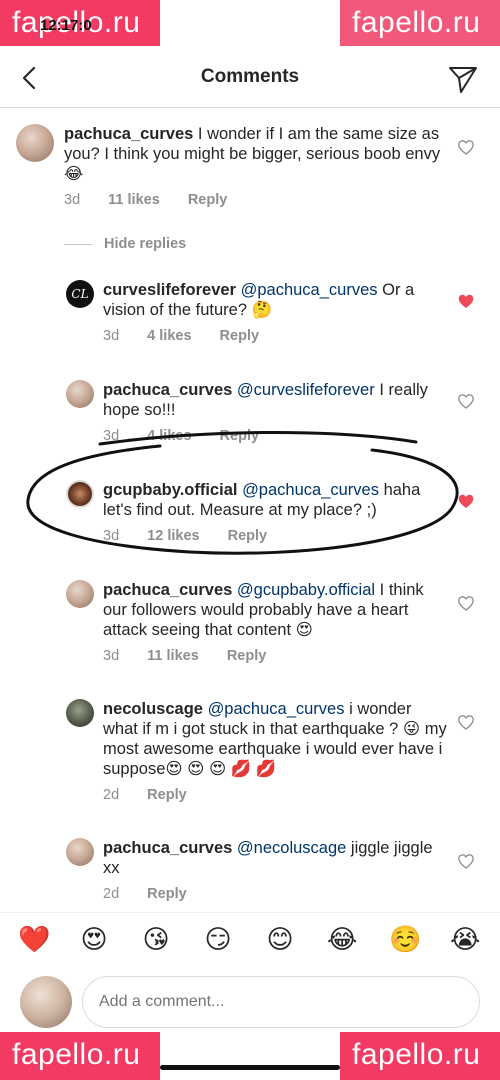 This screenshot has width=500, height=1080. What do you see at coordinates (94, 940) in the screenshot?
I see `emoji-heart-eyes-button: 😍` at bounding box center [94, 940].